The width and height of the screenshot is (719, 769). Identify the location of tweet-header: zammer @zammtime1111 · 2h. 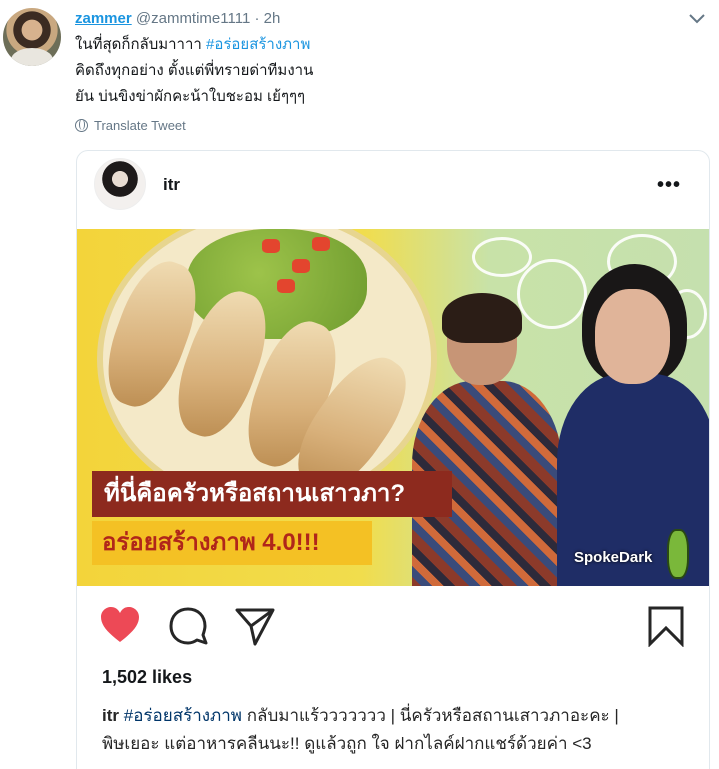
(177, 18).